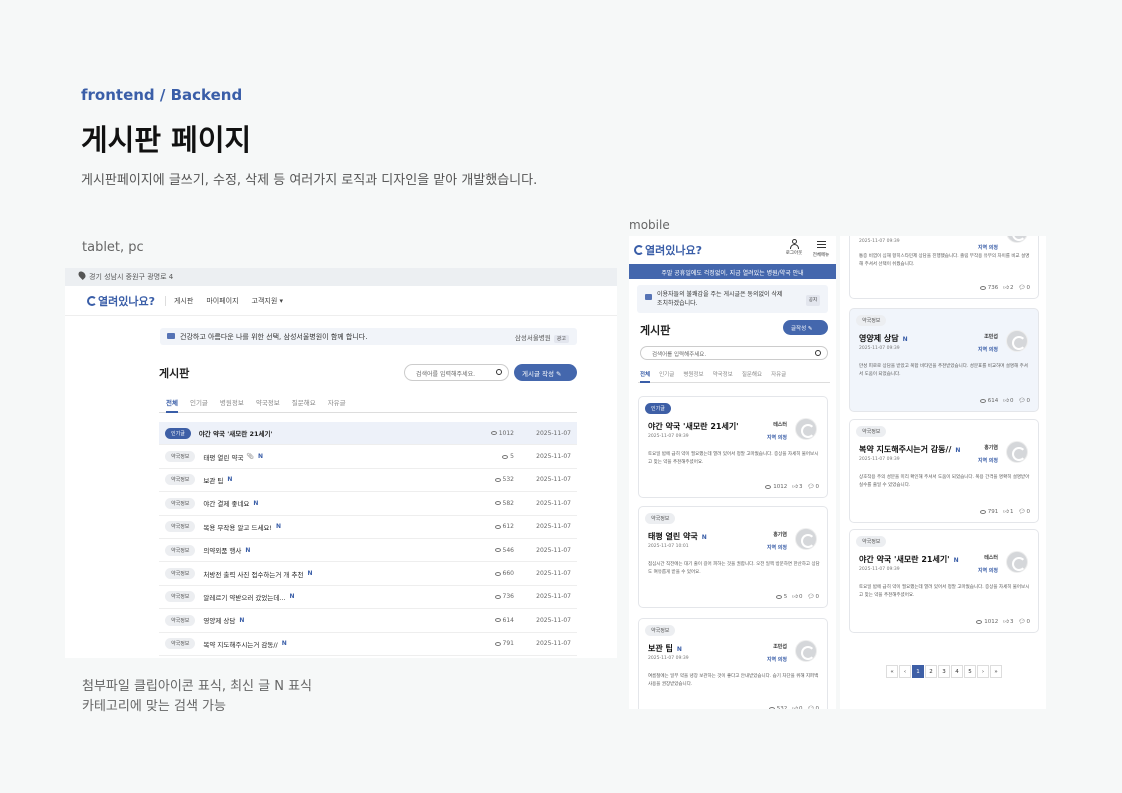 The height and width of the screenshot is (793, 1122). Describe the element at coordinates (368, 434) in the screenshot. I see `table-row: 인기글 야간 약국 '새모란 21세기' 1012 2025-11-07` at that location.